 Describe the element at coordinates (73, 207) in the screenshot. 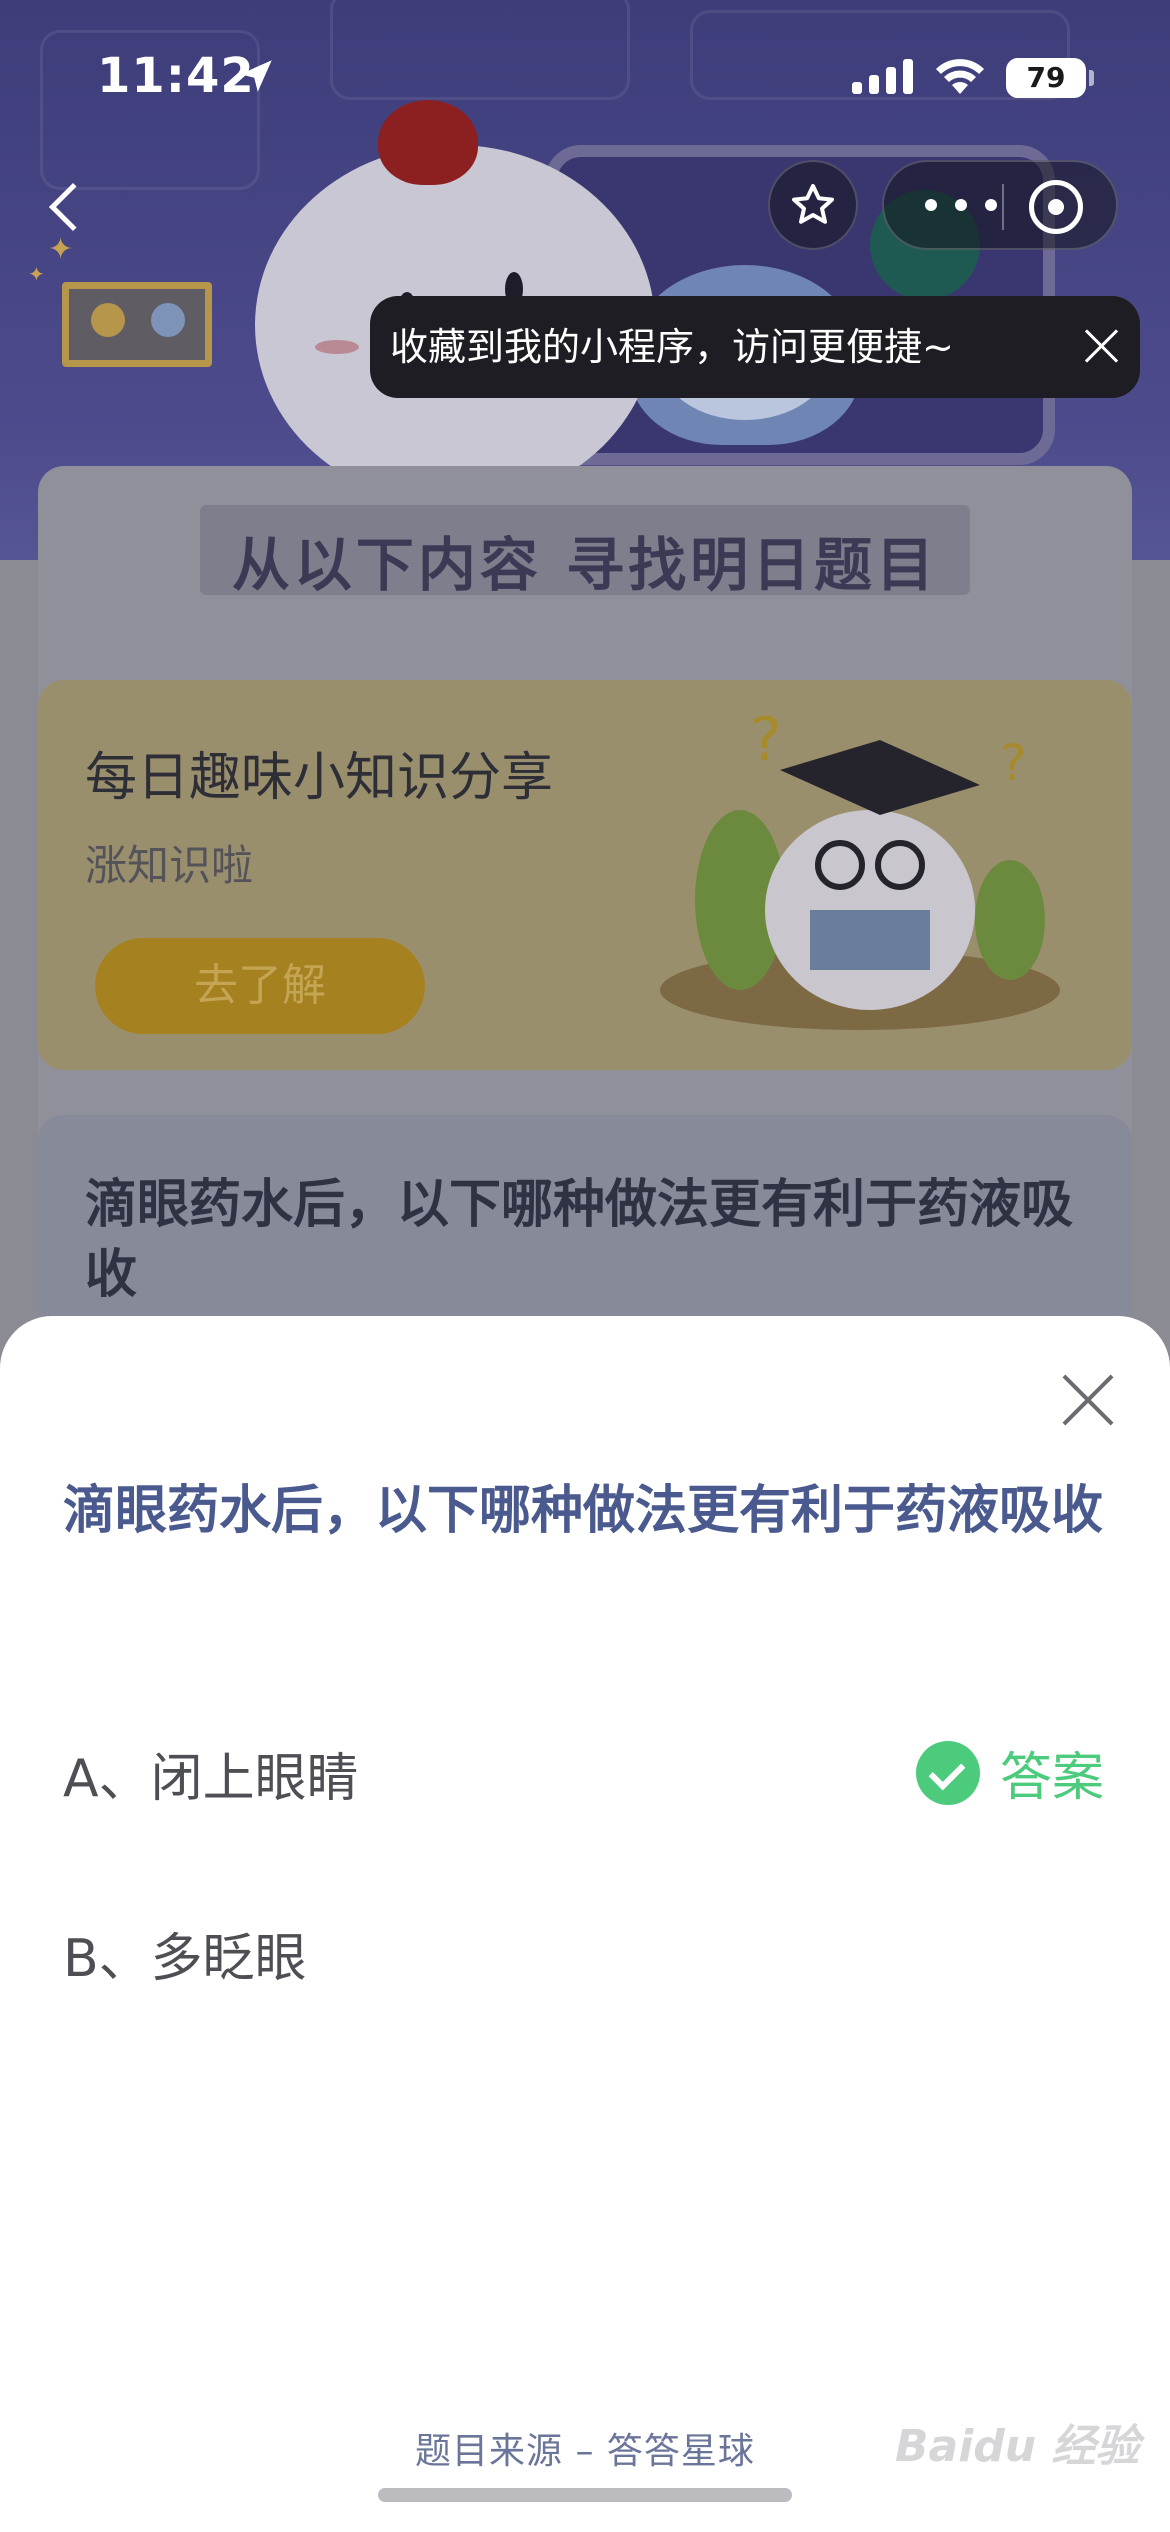

I see `chevron-left-icon` at that location.